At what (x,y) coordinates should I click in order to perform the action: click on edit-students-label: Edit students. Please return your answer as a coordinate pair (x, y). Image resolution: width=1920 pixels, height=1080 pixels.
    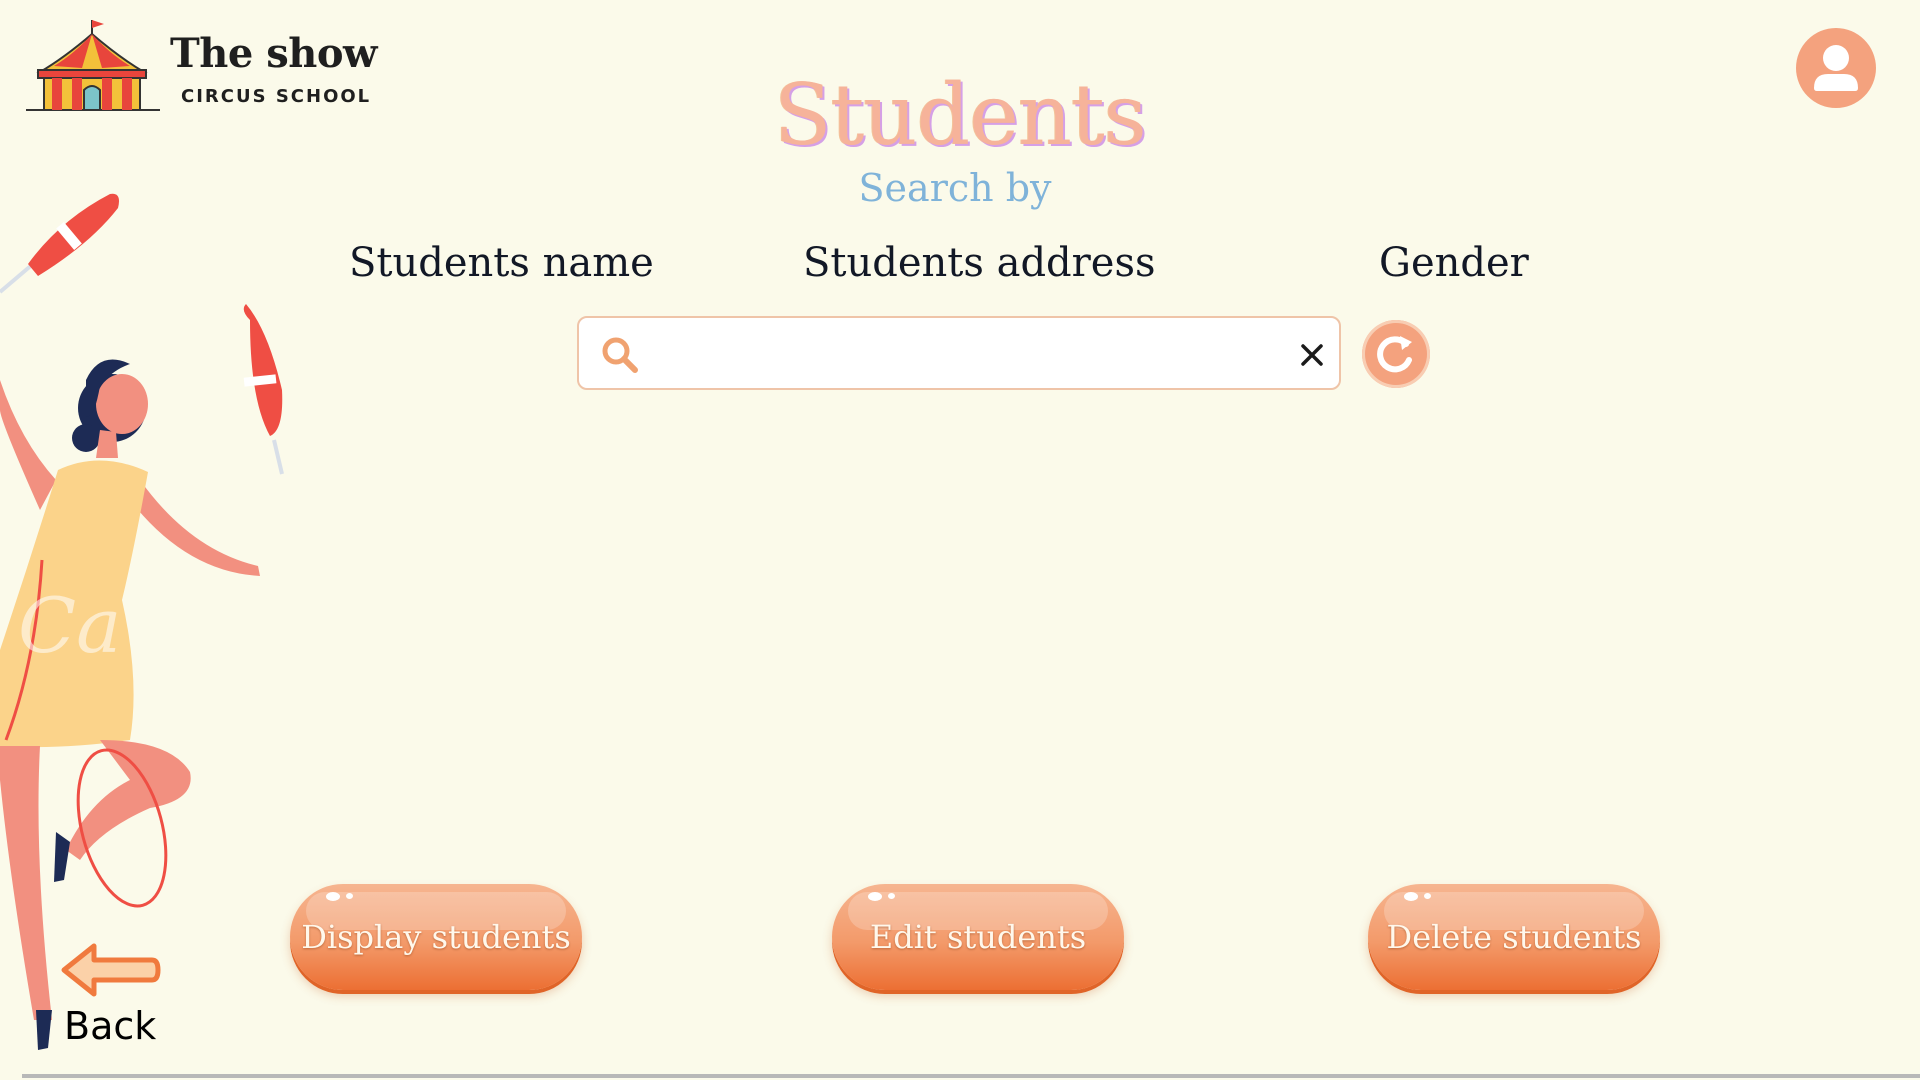
    Looking at the image, I should click on (978, 937).